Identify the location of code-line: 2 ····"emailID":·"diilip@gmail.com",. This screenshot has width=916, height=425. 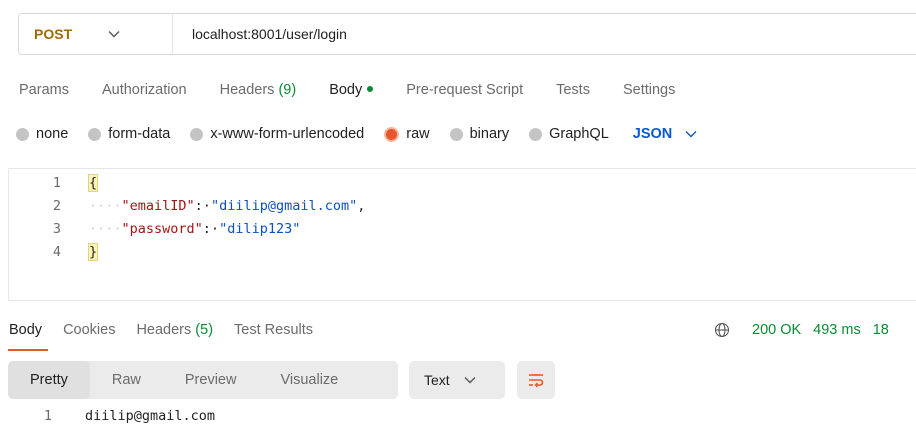
(187, 206).